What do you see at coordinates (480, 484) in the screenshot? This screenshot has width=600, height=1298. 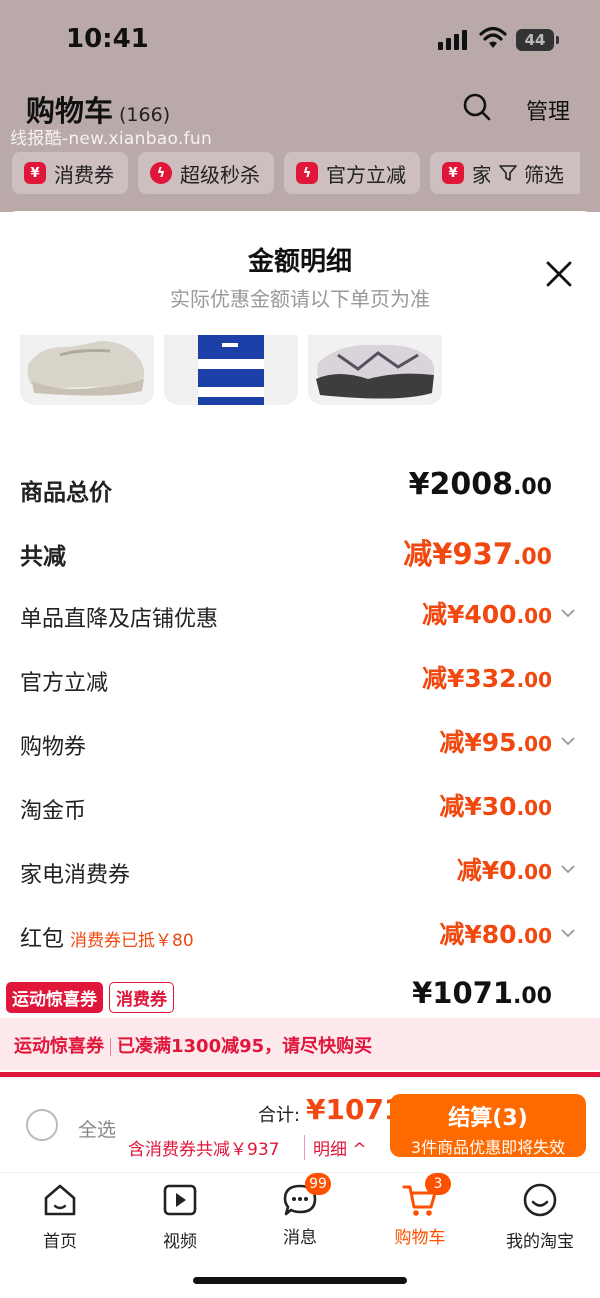 I see `row-value: ¥2008.00` at bounding box center [480, 484].